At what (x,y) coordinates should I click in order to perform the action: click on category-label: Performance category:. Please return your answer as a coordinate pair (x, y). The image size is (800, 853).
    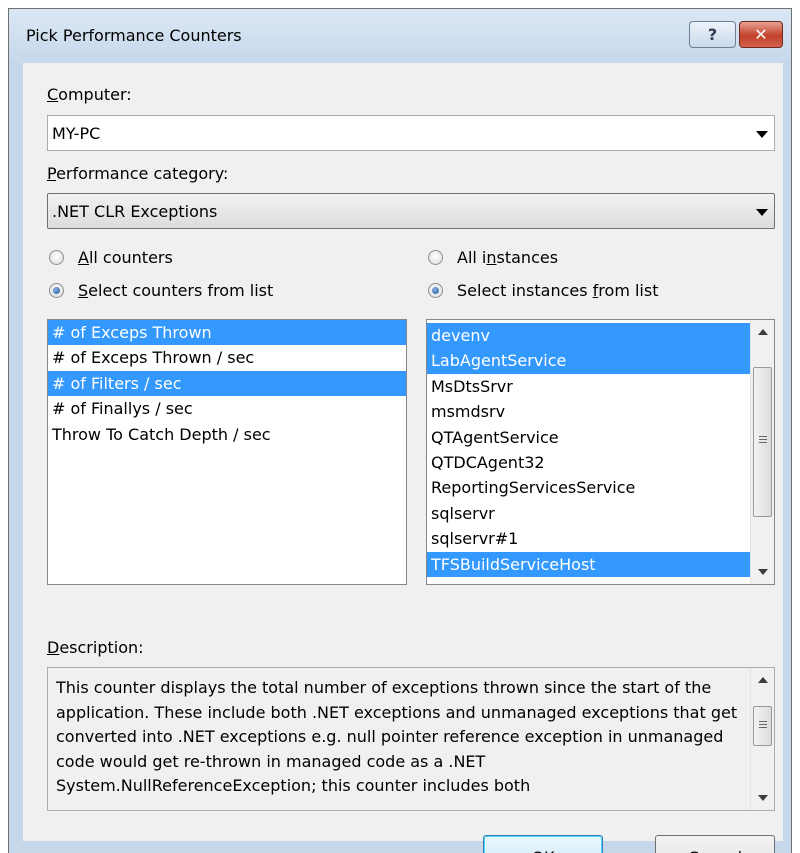
    Looking at the image, I should click on (138, 173).